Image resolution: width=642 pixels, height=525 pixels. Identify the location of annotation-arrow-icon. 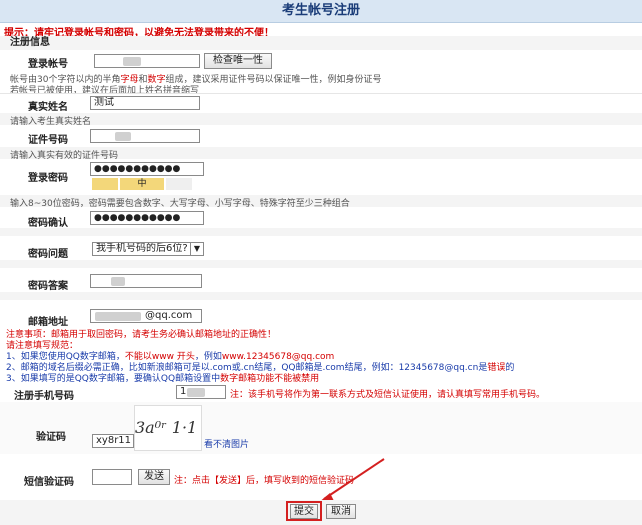
(351, 480).